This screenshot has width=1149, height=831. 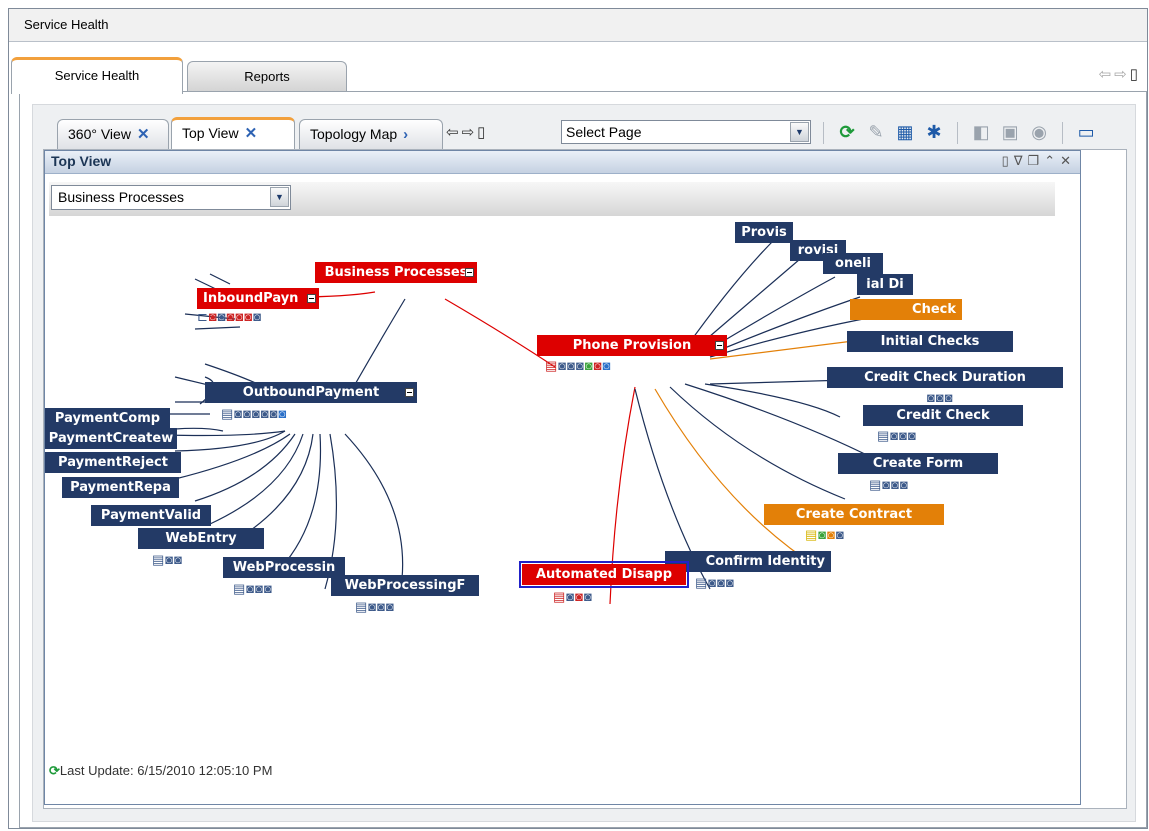 I want to click on tab-reports: Reports, so click(x=267, y=76).